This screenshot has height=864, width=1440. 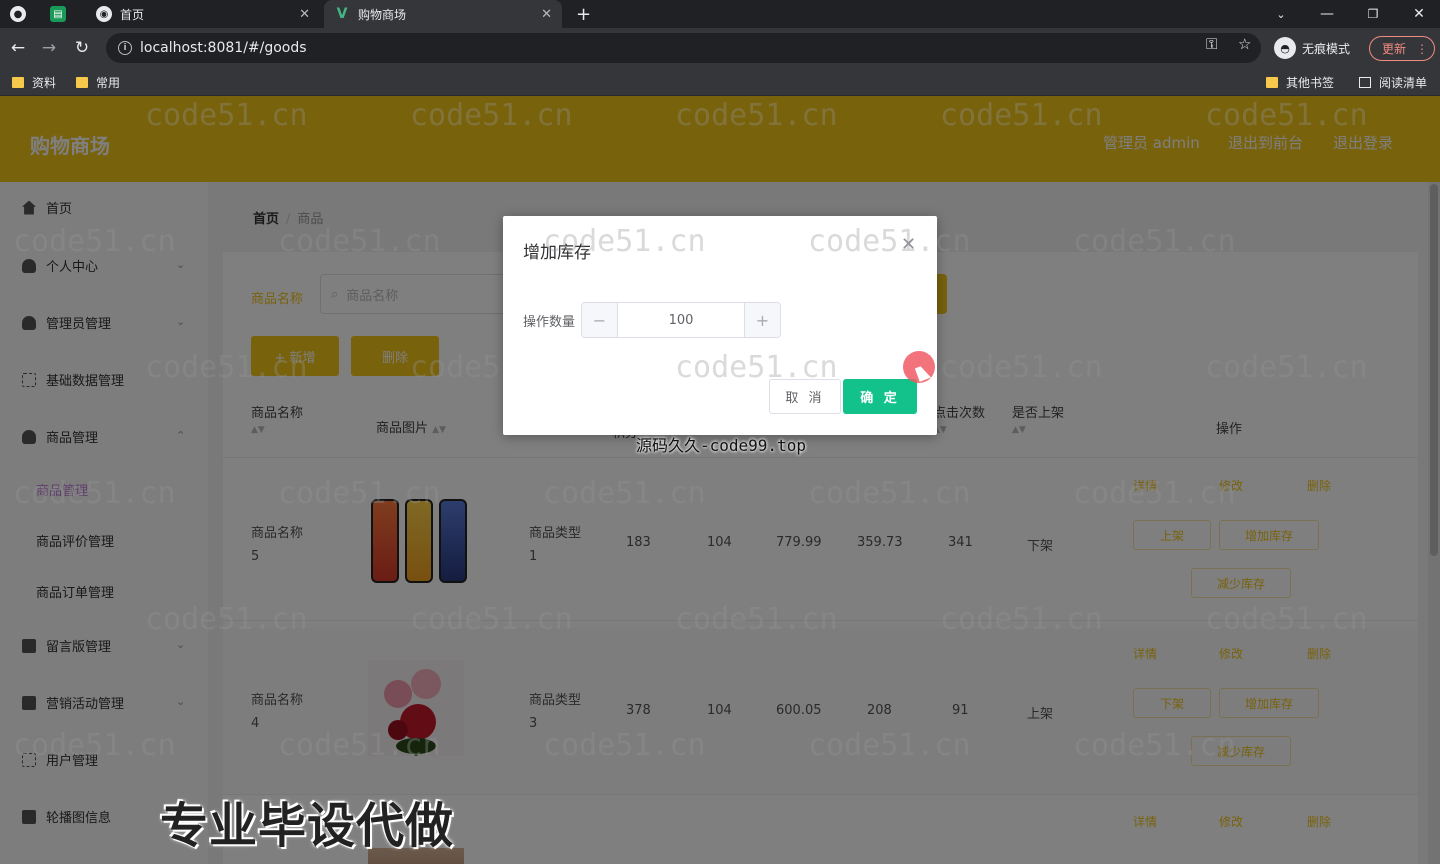 What do you see at coordinates (1418, 14) in the screenshot?
I see `close-window-icon: ✕` at bounding box center [1418, 14].